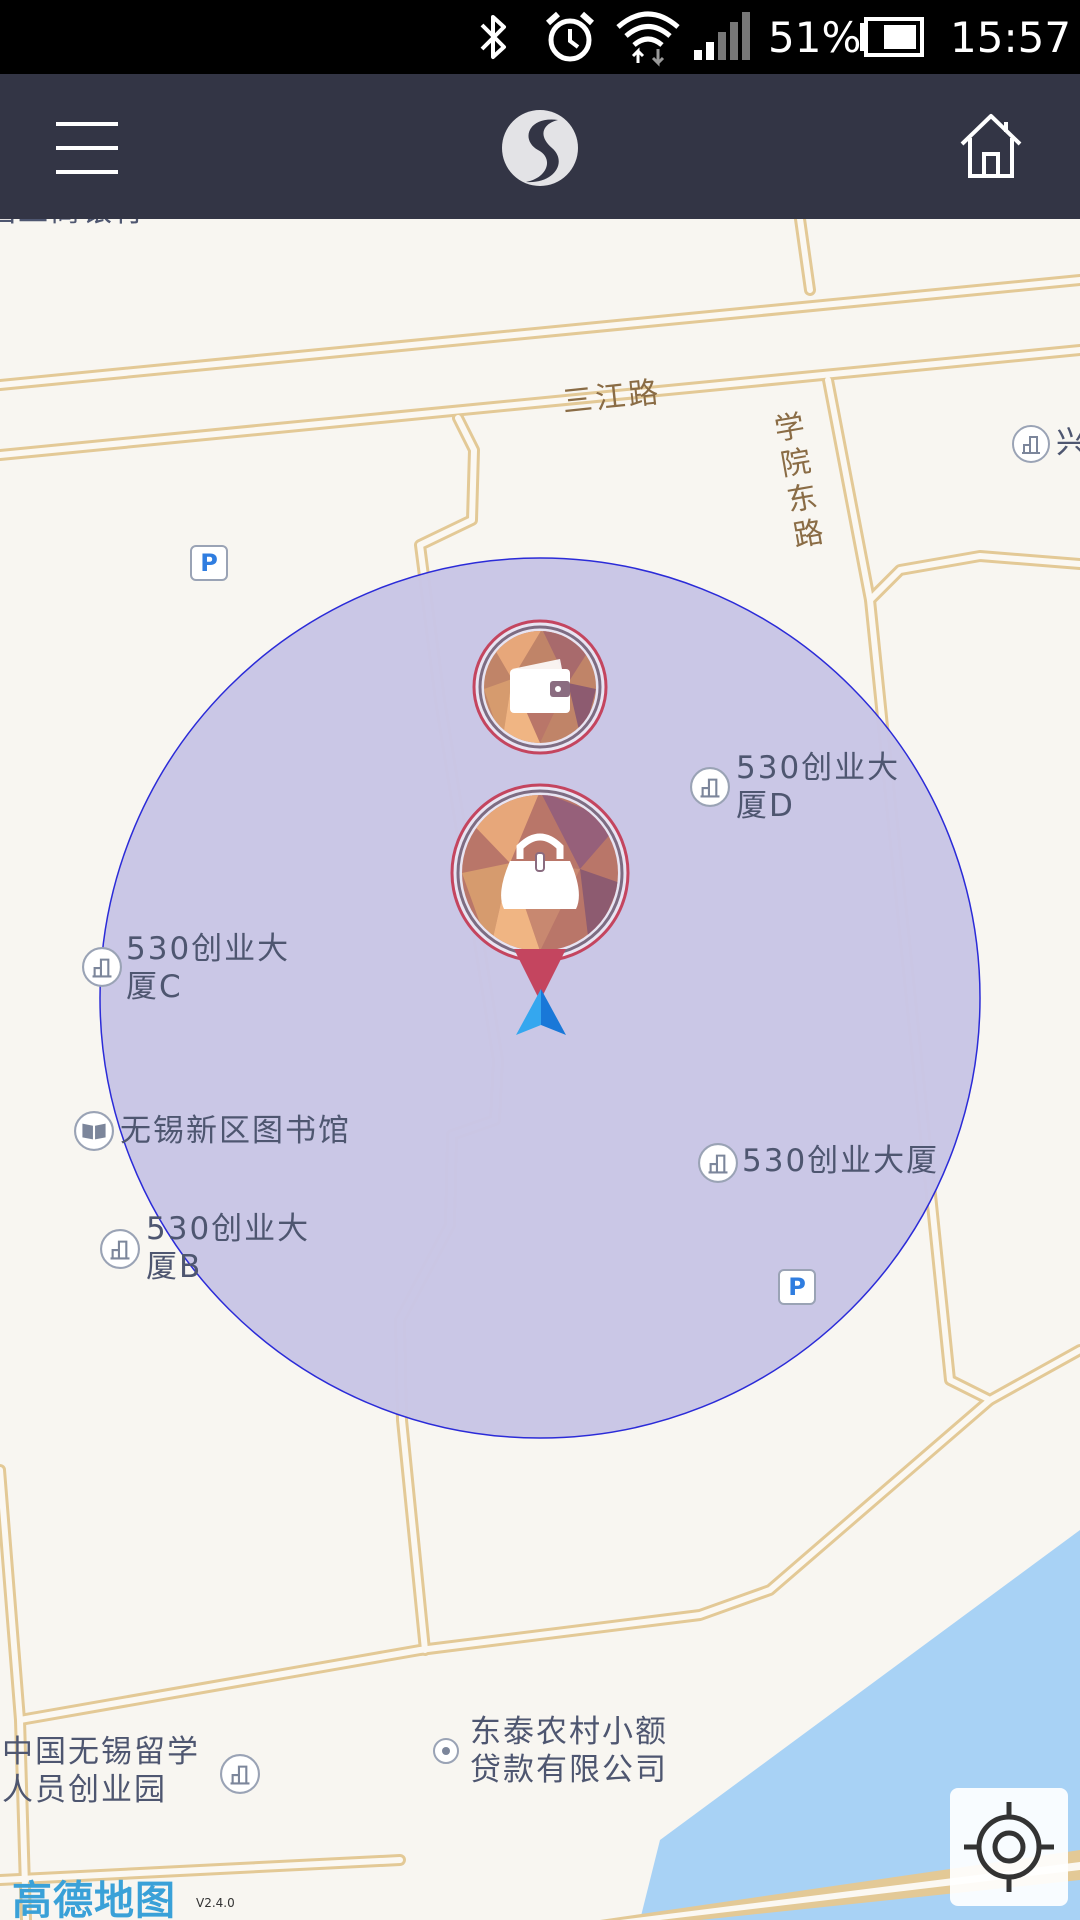 The height and width of the screenshot is (1920, 1080). What do you see at coordinates (73, 225) in the screenshot?
I see `poi-label-icbc: 国工商银行` at bounding box center [73, 225].